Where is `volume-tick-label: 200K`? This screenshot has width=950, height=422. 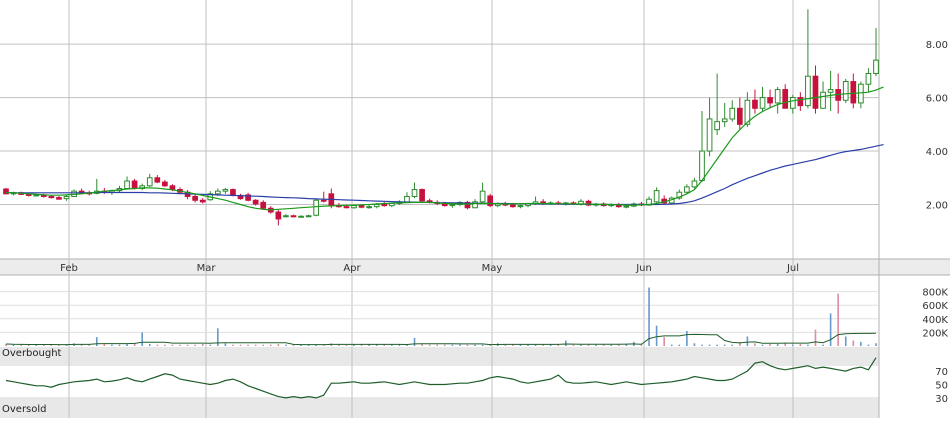
volume-tick-label: 200K is located at coordinates (935, 333).